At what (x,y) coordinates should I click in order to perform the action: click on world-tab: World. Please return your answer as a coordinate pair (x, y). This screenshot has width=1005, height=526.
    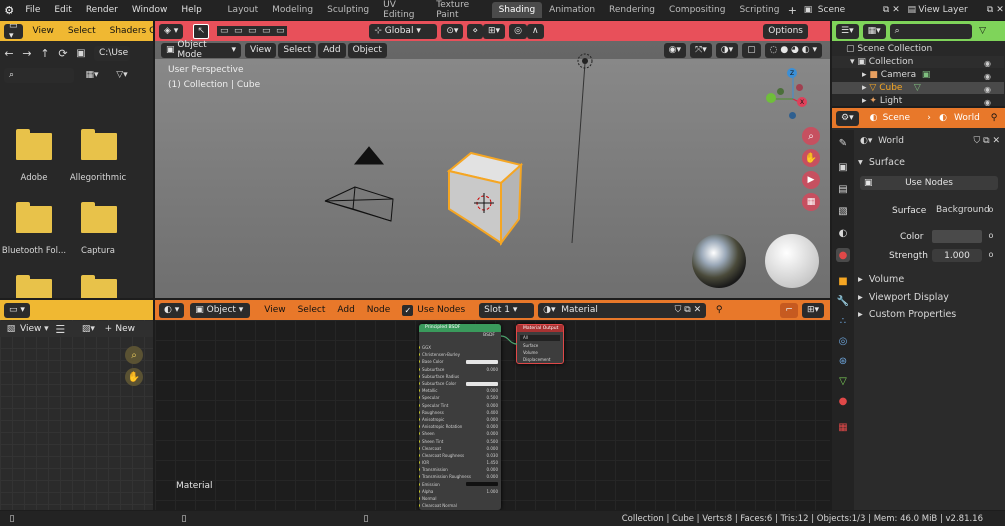
    Looking at the image, I should click on (967, 118).